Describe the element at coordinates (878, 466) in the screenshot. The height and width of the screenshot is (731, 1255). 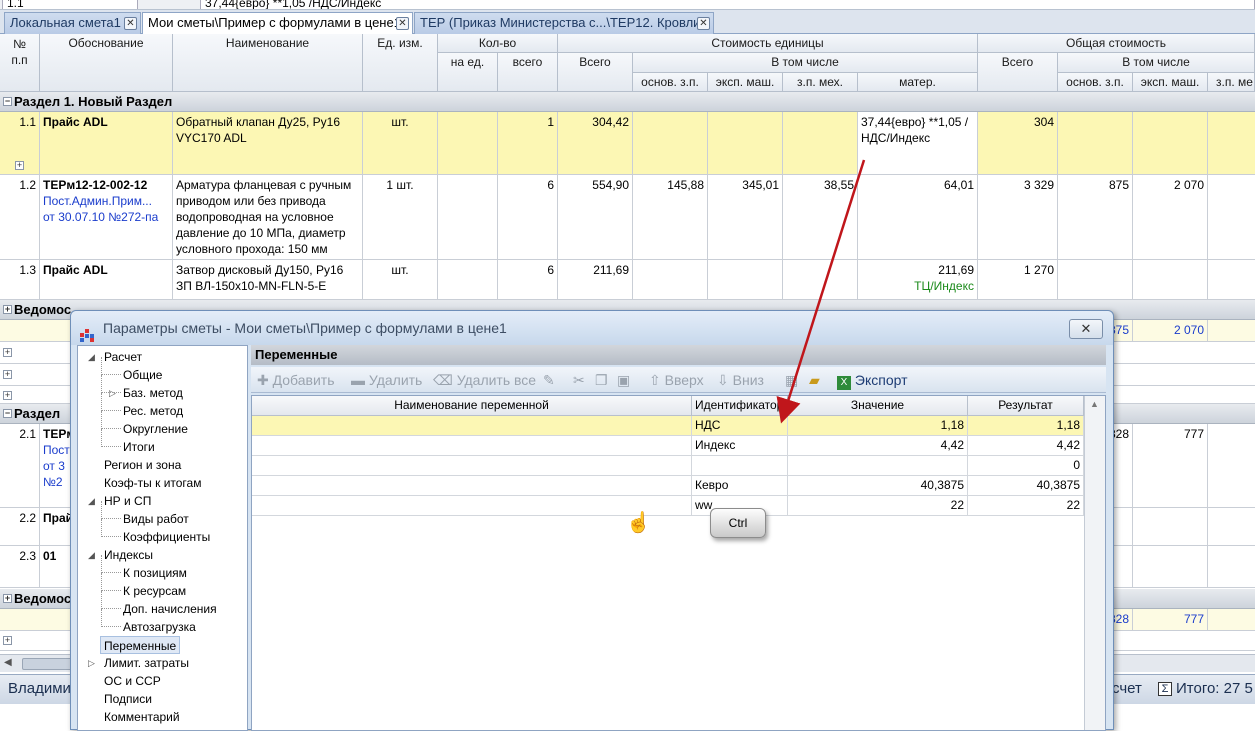
I see `variable-value-cell` at that location.